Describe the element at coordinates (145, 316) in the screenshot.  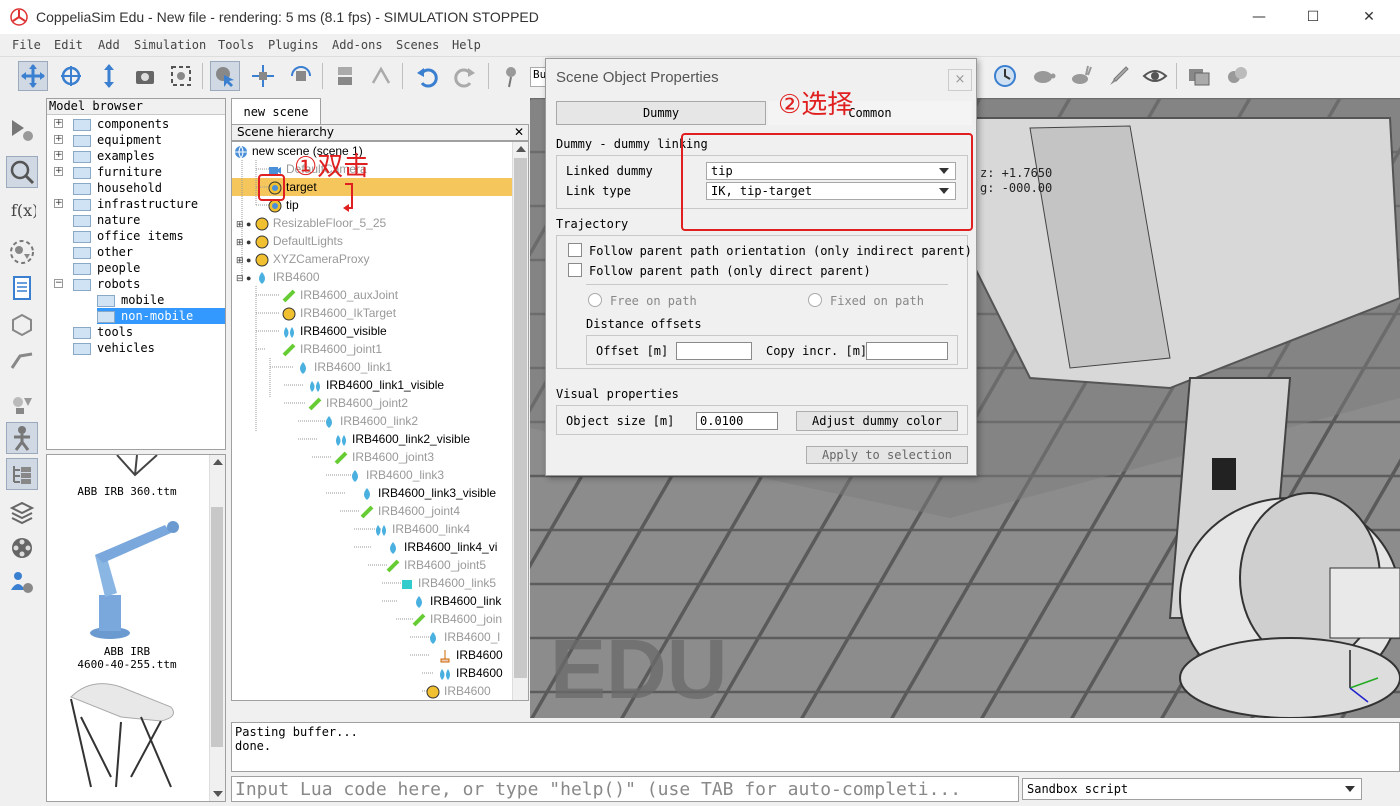
I see `model-folder-non-mobile: non-mobile` at that location.